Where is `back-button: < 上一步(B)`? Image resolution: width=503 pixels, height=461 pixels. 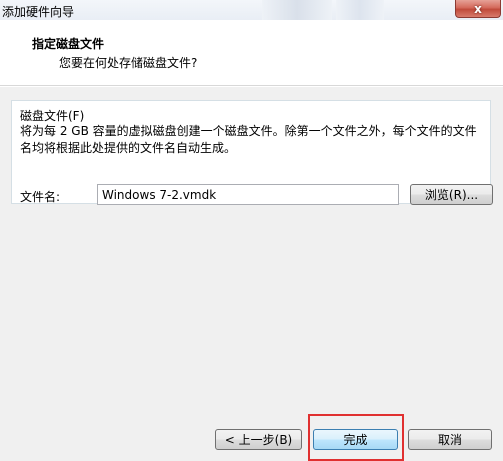
back-button: < 上一步(B) is located at coordinates (258, 439).